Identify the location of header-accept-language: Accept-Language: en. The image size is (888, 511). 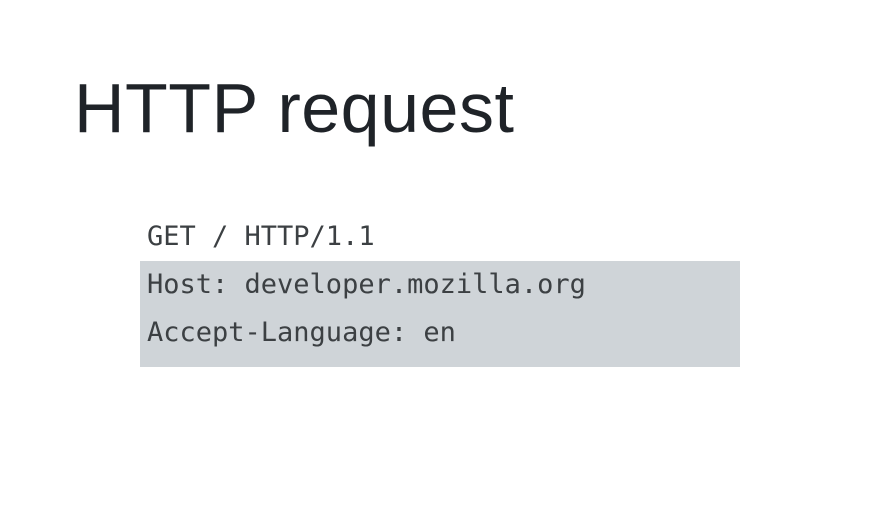
(301, 332).